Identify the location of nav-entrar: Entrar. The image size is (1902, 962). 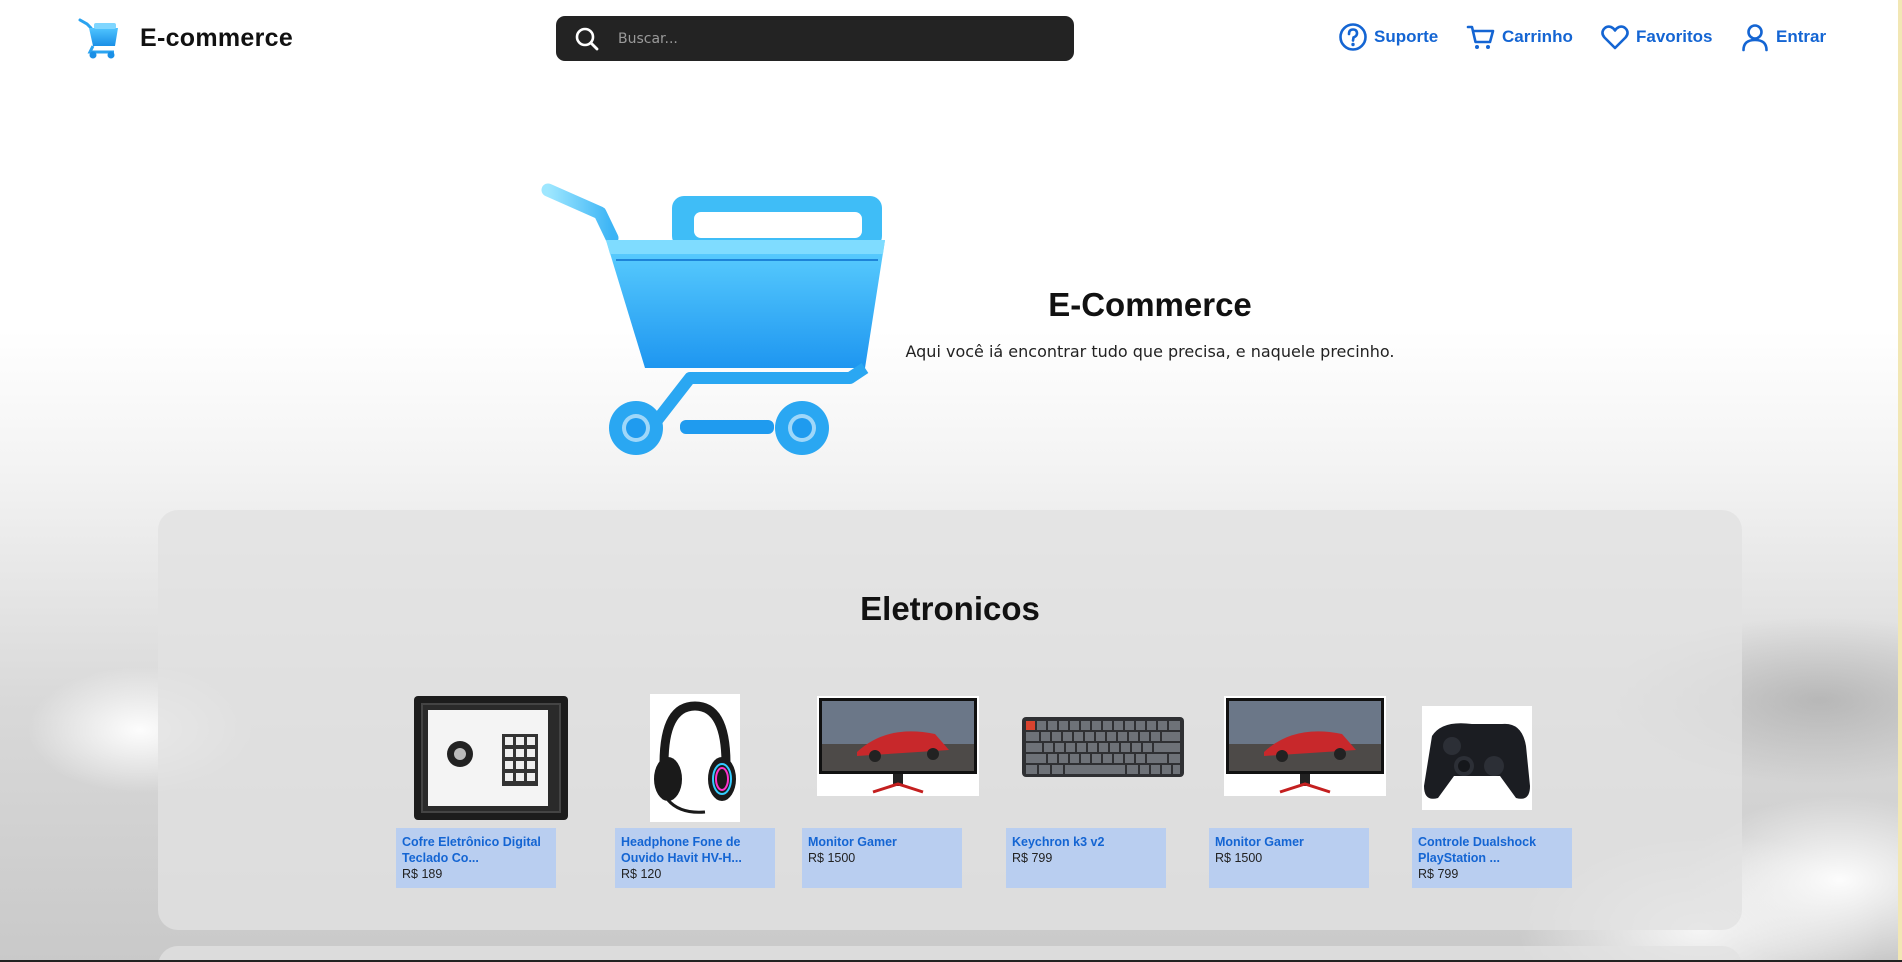
(1783, 37).